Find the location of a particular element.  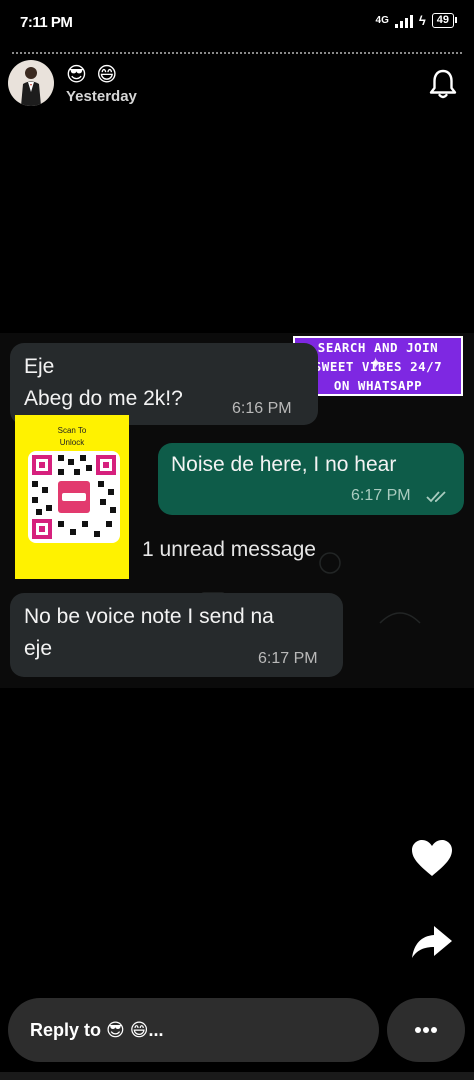

story-progress-bar is located at coordinates (237, 54).